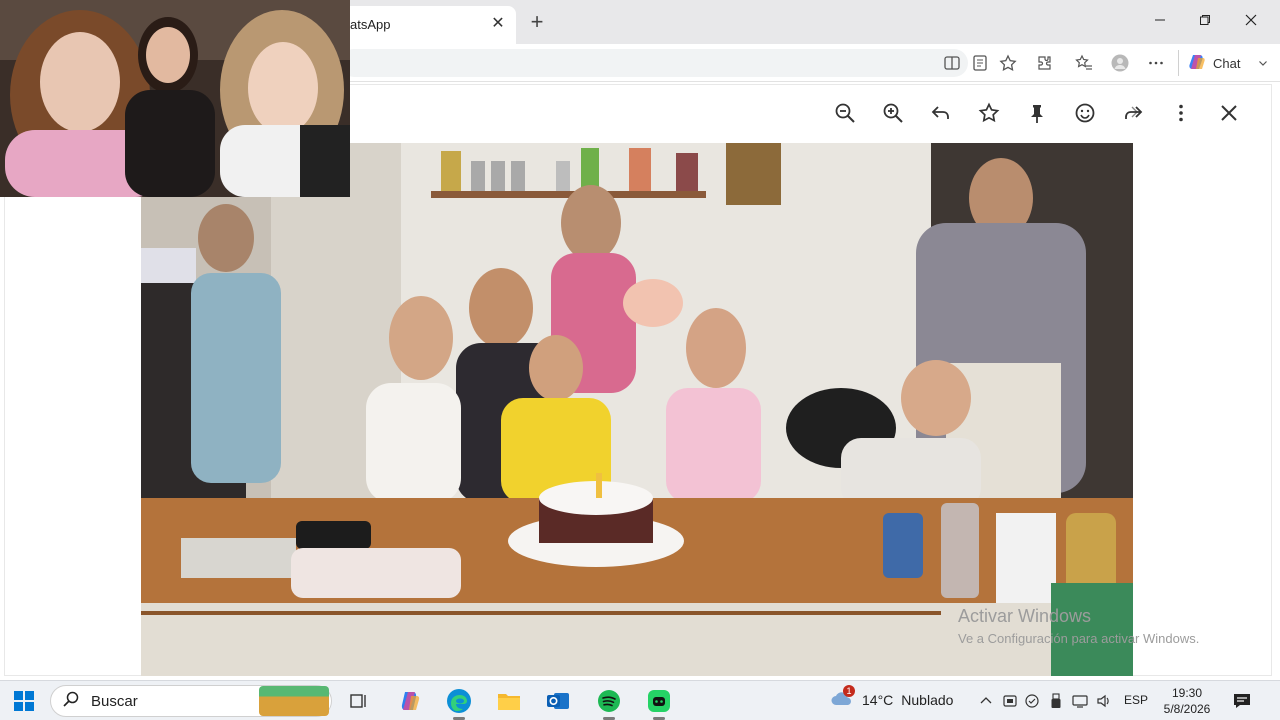  What do you see at coordinates (1056, 701) in the screenshot?
I see `usb-drive-icon` at bounding box center [1056, 701].